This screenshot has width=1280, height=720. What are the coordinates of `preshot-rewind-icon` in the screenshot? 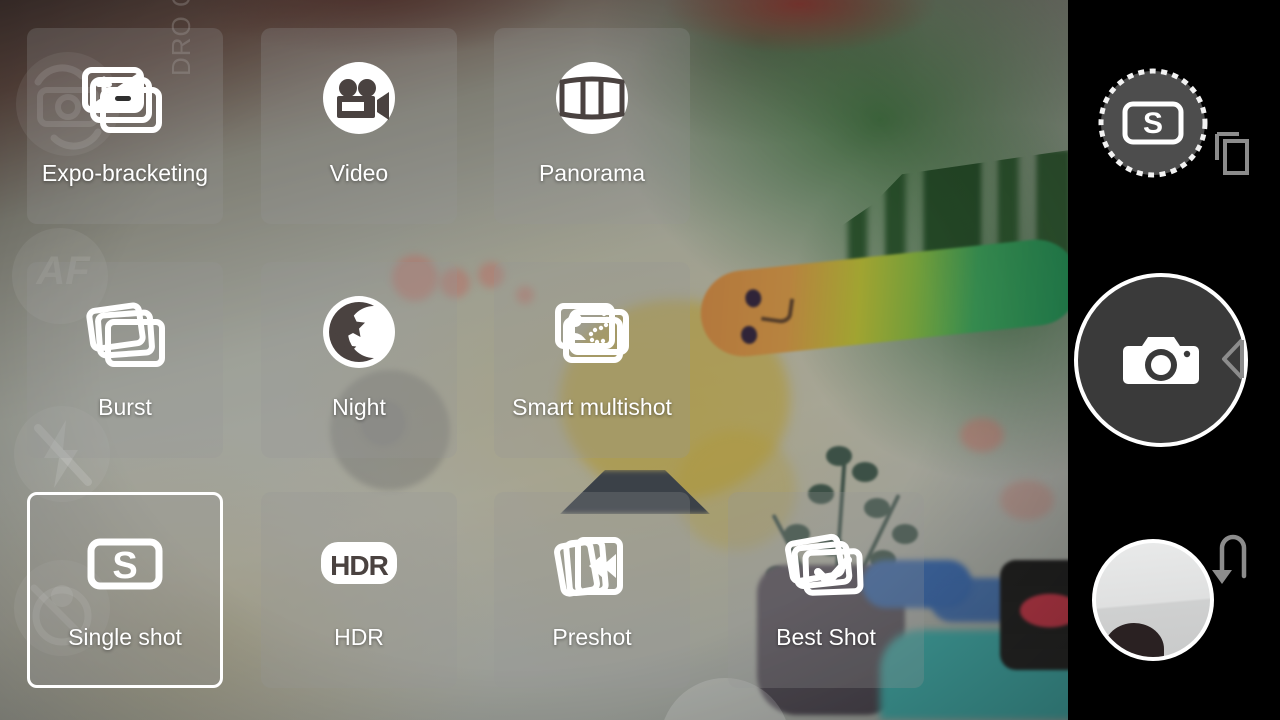 It's located at (592, 568).